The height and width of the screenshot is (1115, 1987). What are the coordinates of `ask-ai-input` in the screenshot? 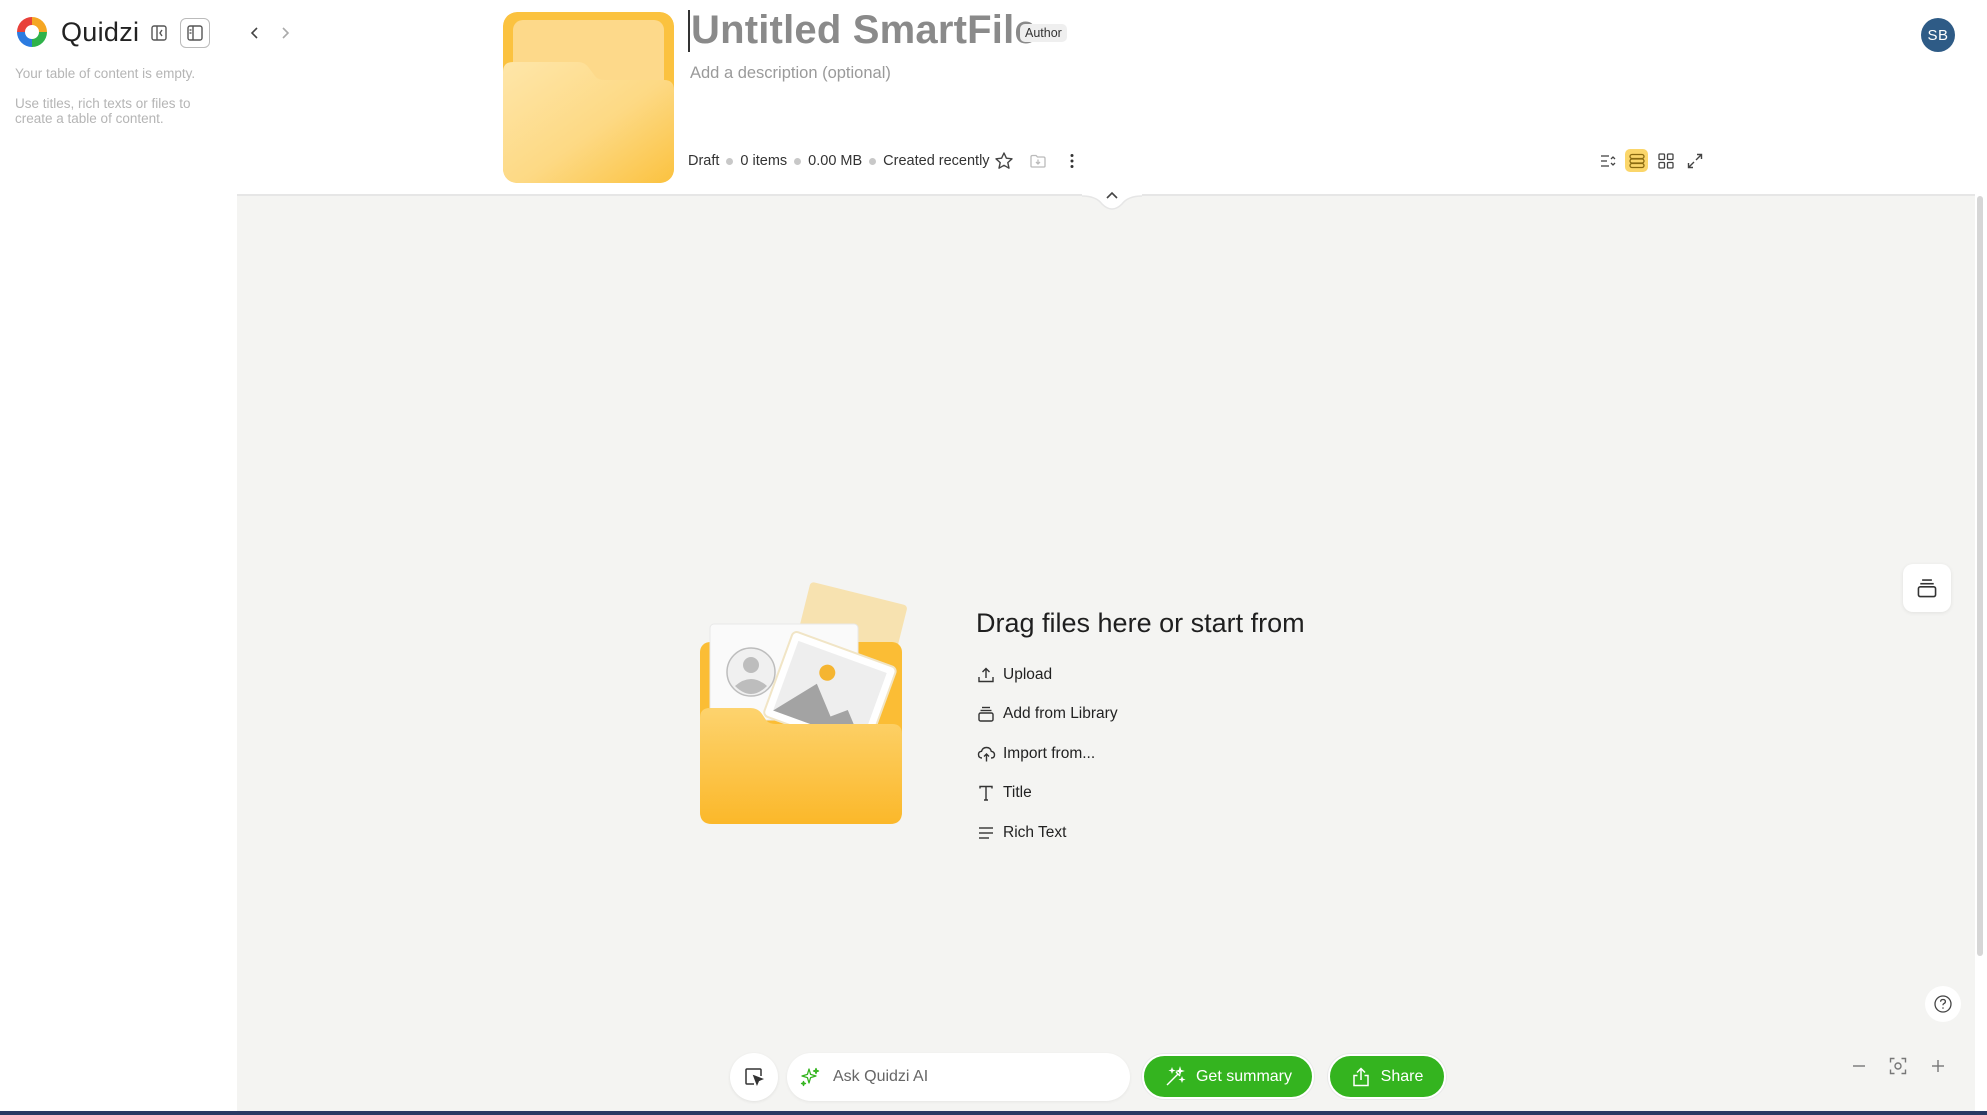 It's located at (963, 1077).